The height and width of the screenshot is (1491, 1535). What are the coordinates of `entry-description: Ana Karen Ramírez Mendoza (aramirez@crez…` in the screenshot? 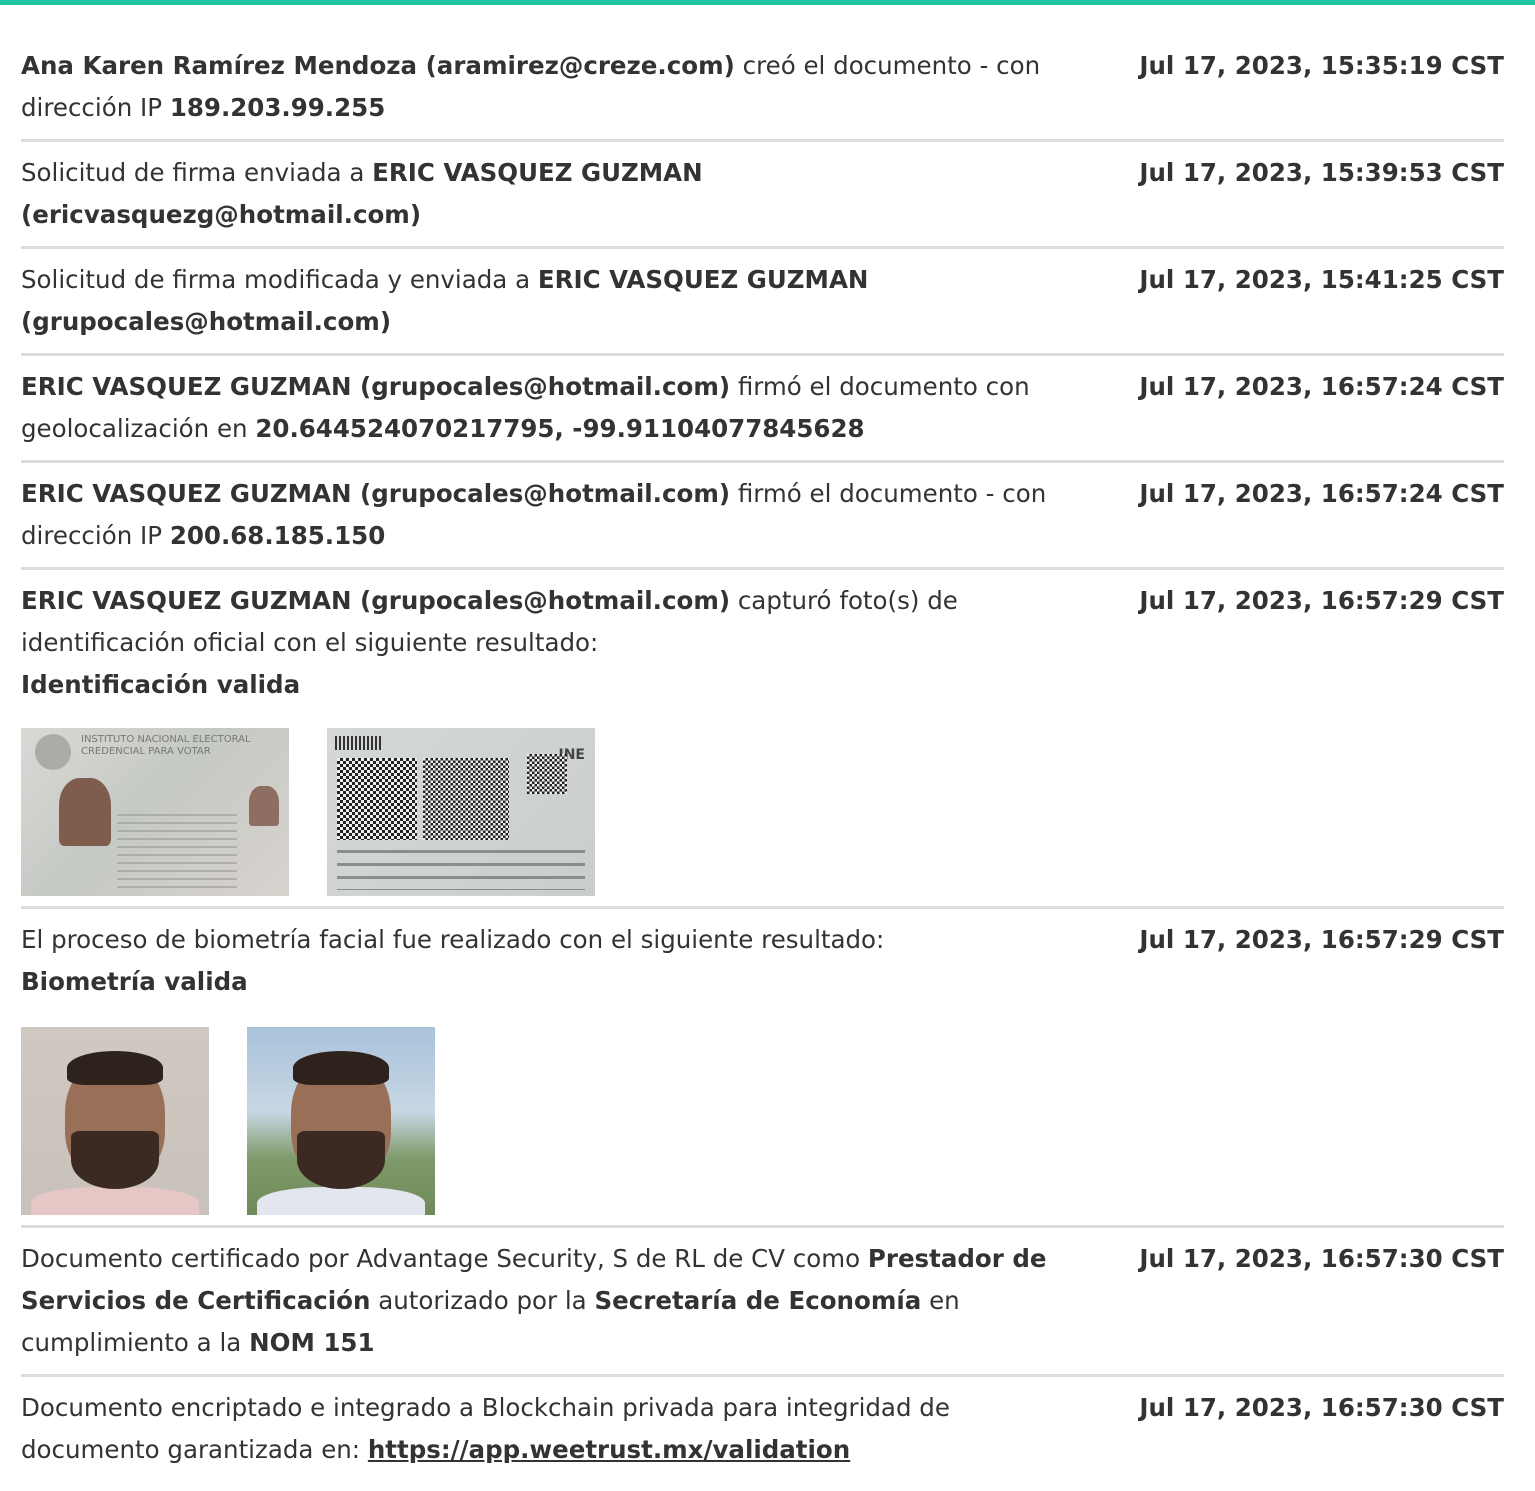 It's located at (531, 86).